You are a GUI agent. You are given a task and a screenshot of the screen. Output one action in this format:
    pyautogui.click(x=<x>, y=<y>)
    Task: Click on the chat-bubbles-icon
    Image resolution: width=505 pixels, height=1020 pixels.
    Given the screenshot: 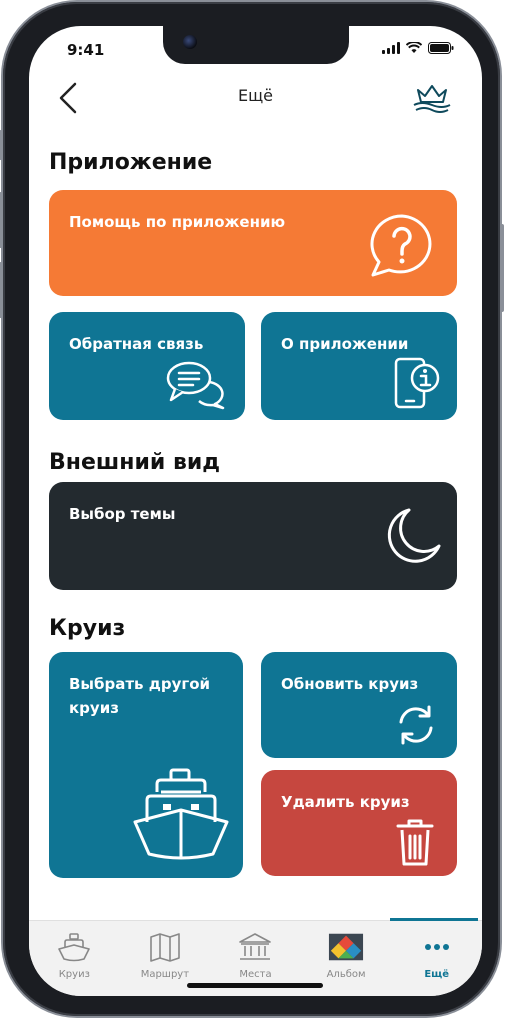 What is the action you would take?
    pyautogui.click(x=196, y=387)
    